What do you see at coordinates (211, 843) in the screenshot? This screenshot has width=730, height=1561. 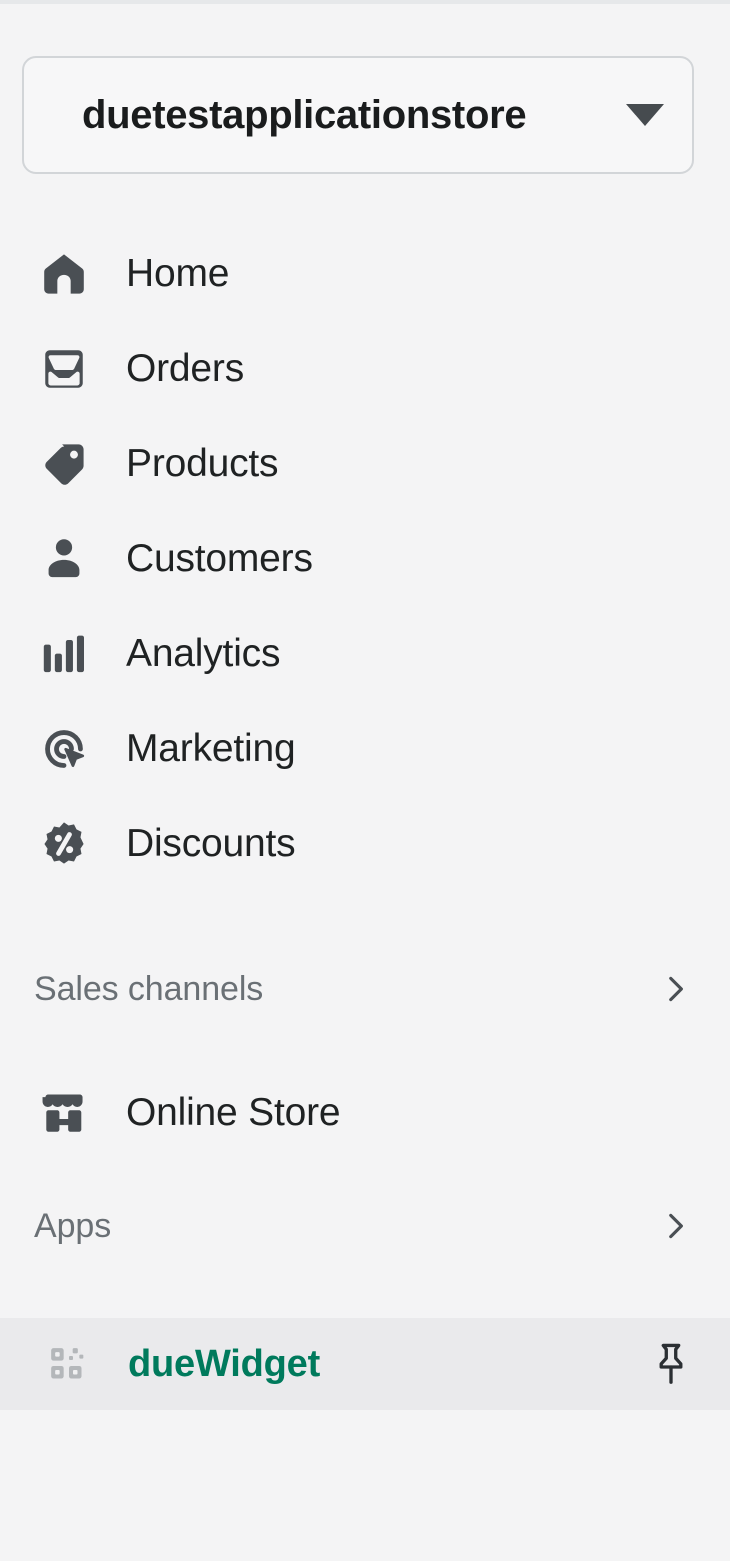 I see `sidebar-item-label: Discounts` at bounding box center [211, 843].